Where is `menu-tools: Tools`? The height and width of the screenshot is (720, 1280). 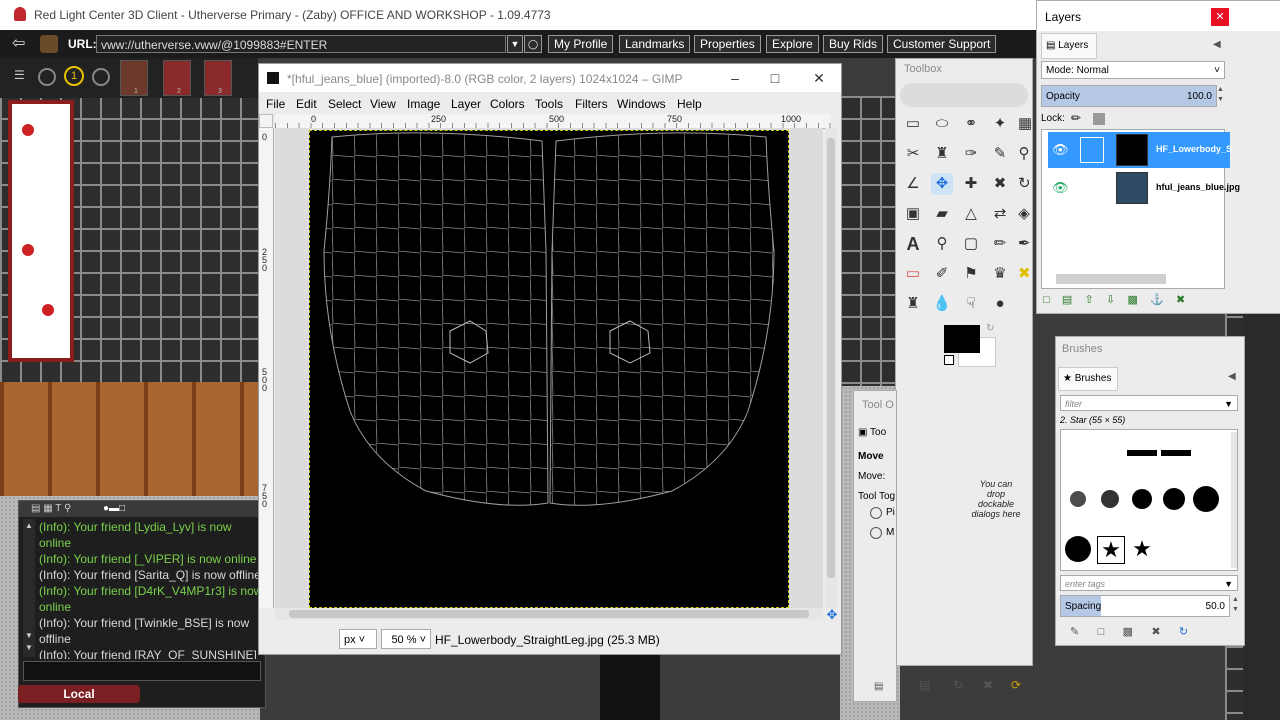 menu-tools: Tools is located at coordinates (549, 104).